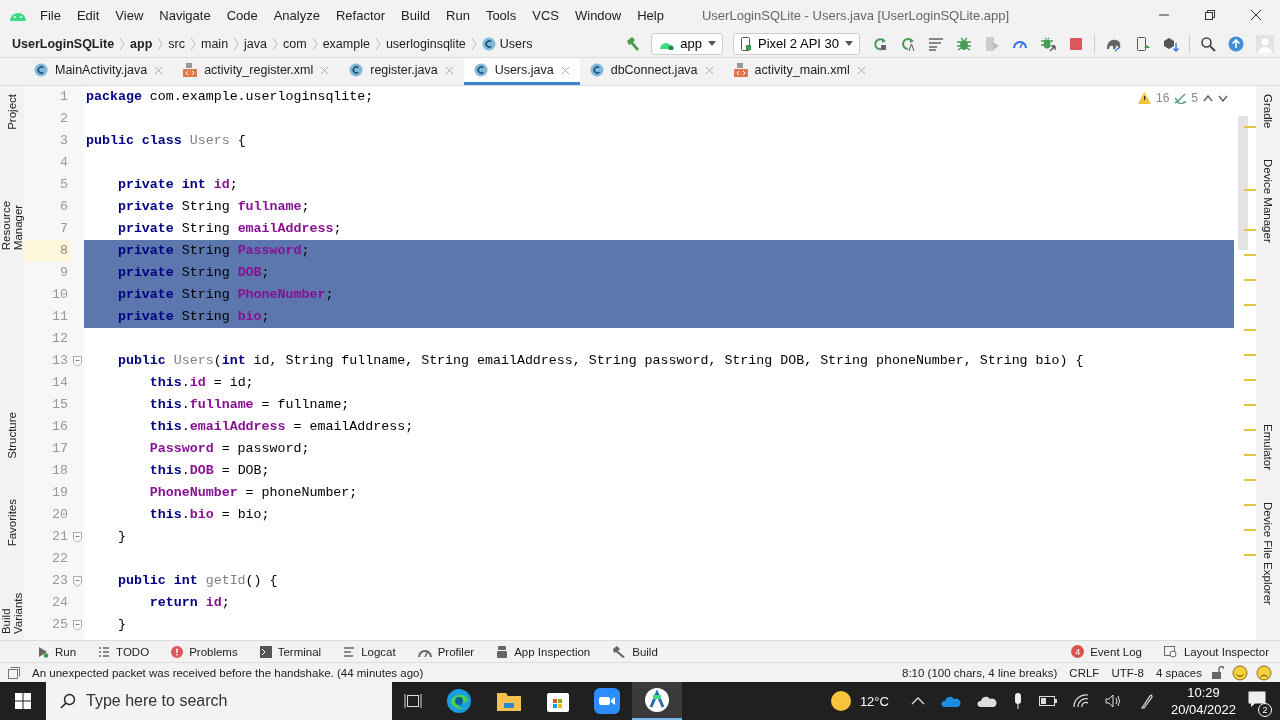  What do you see at coordinates (413, 701) in the screenshot?
I see `task-view-icon` at bounding box center [413, 701].